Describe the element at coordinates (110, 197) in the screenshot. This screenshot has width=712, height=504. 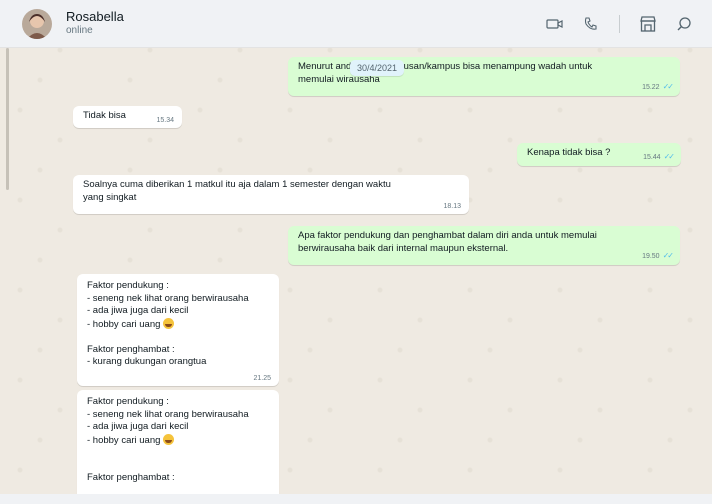
I see `message-text: yang singkat` at that location.